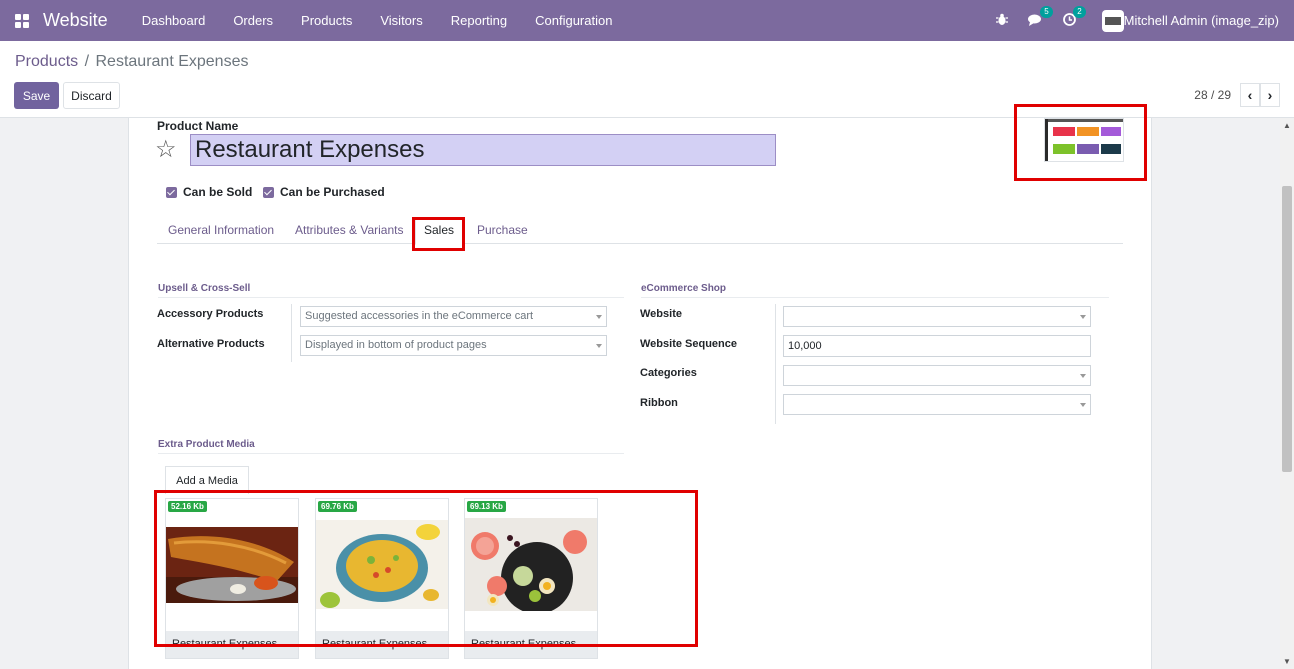 The height and width of the screenshot is (669, 1294). Describe the element at coordinates (172, 61) in the screenshot. I see `breadcrumb-current: Restaurant Expenses` at that location.